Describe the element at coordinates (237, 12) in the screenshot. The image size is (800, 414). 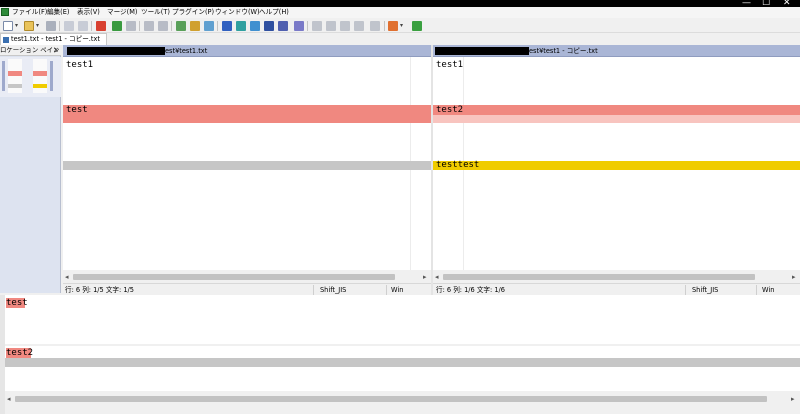
I see `menu-window: ウィンドウ(W)` at that location.